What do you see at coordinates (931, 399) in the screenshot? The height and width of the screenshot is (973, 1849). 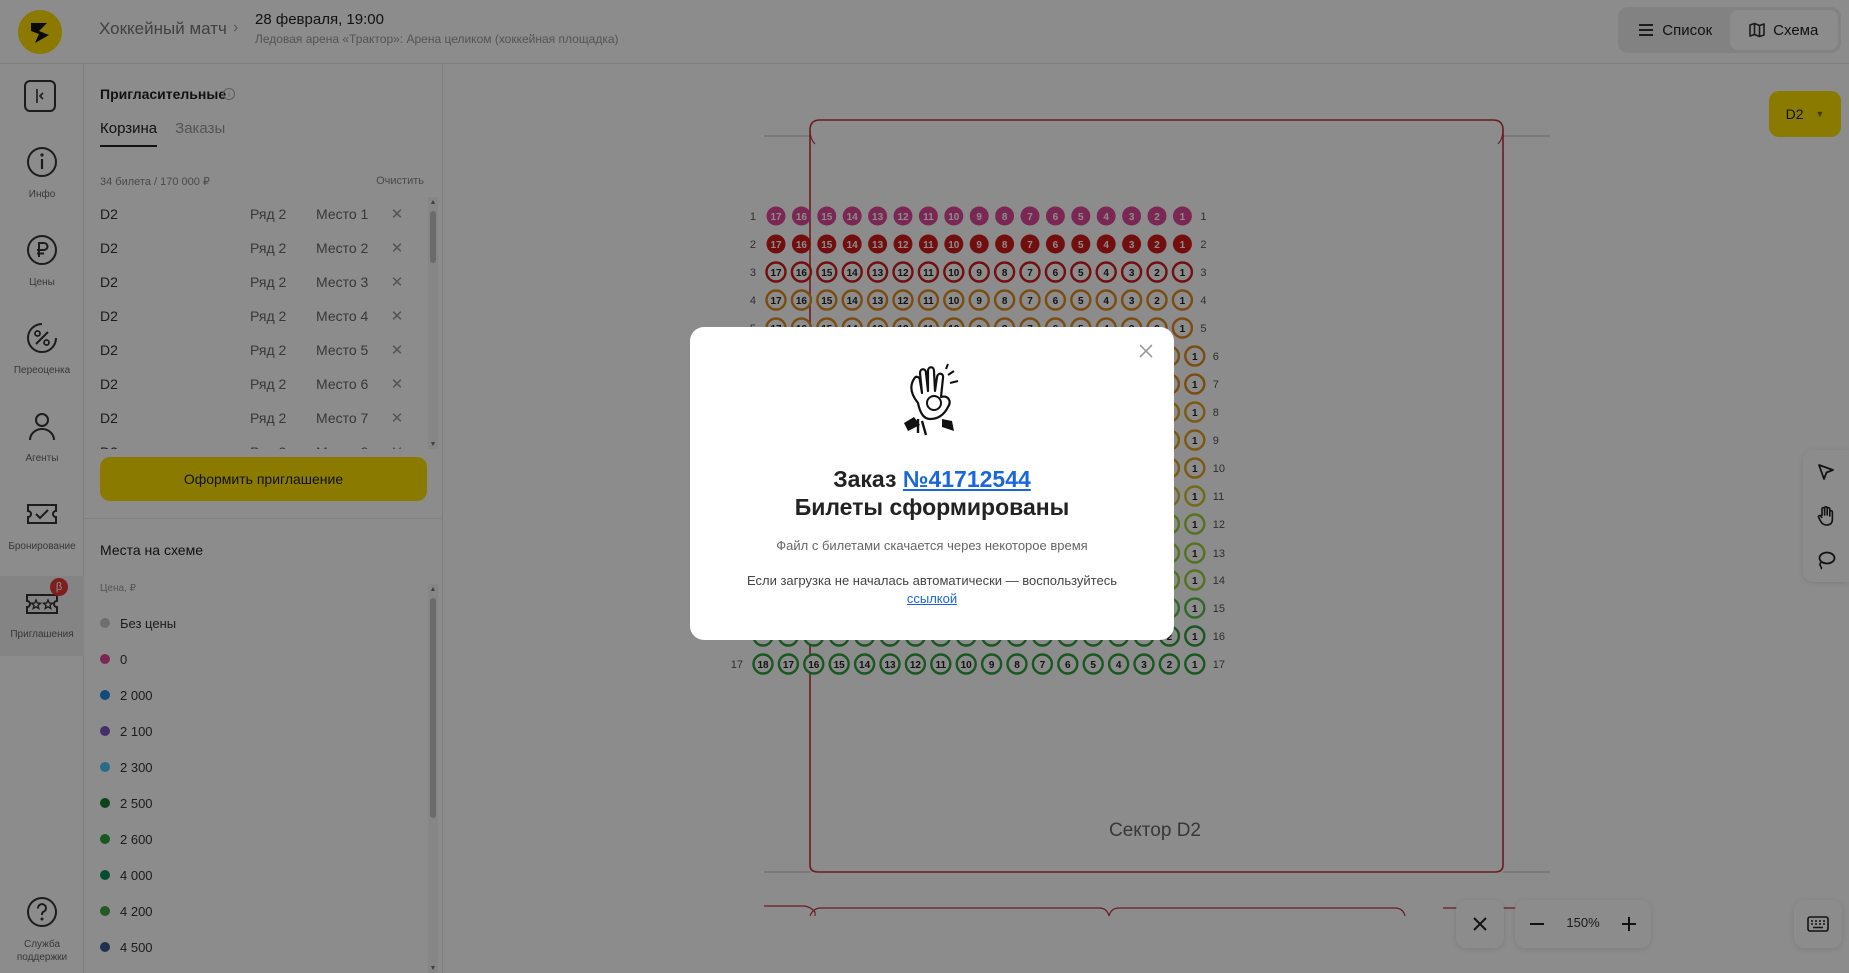 I see `ok-hand-icon` at bounding box center [931, 399].